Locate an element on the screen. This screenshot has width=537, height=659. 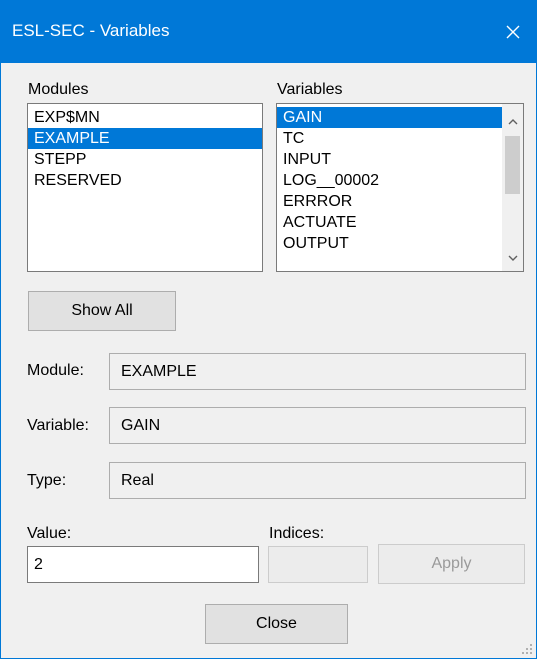
modules-list-item: RESERVED is located at coordinates (145, 180).